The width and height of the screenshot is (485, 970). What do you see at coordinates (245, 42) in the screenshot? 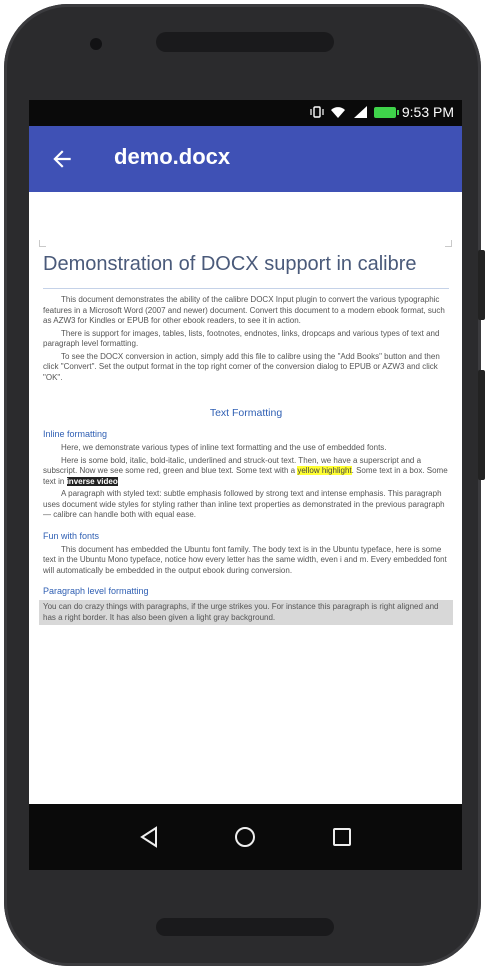
I see `earpiece-speaker` at bounding box center [245, 42].